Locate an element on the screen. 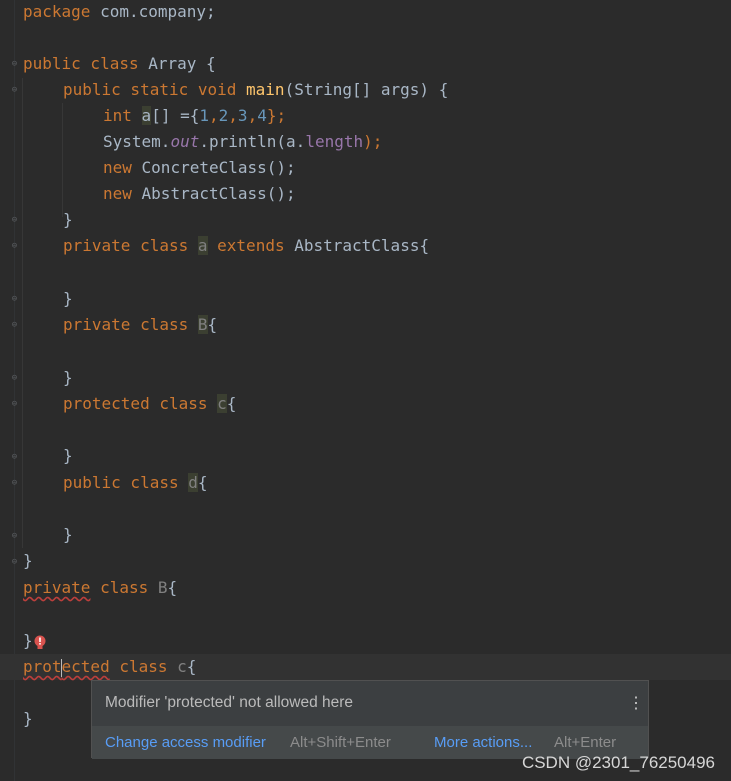  code-line-class: public class Array { is located at coordinates (119, 64).